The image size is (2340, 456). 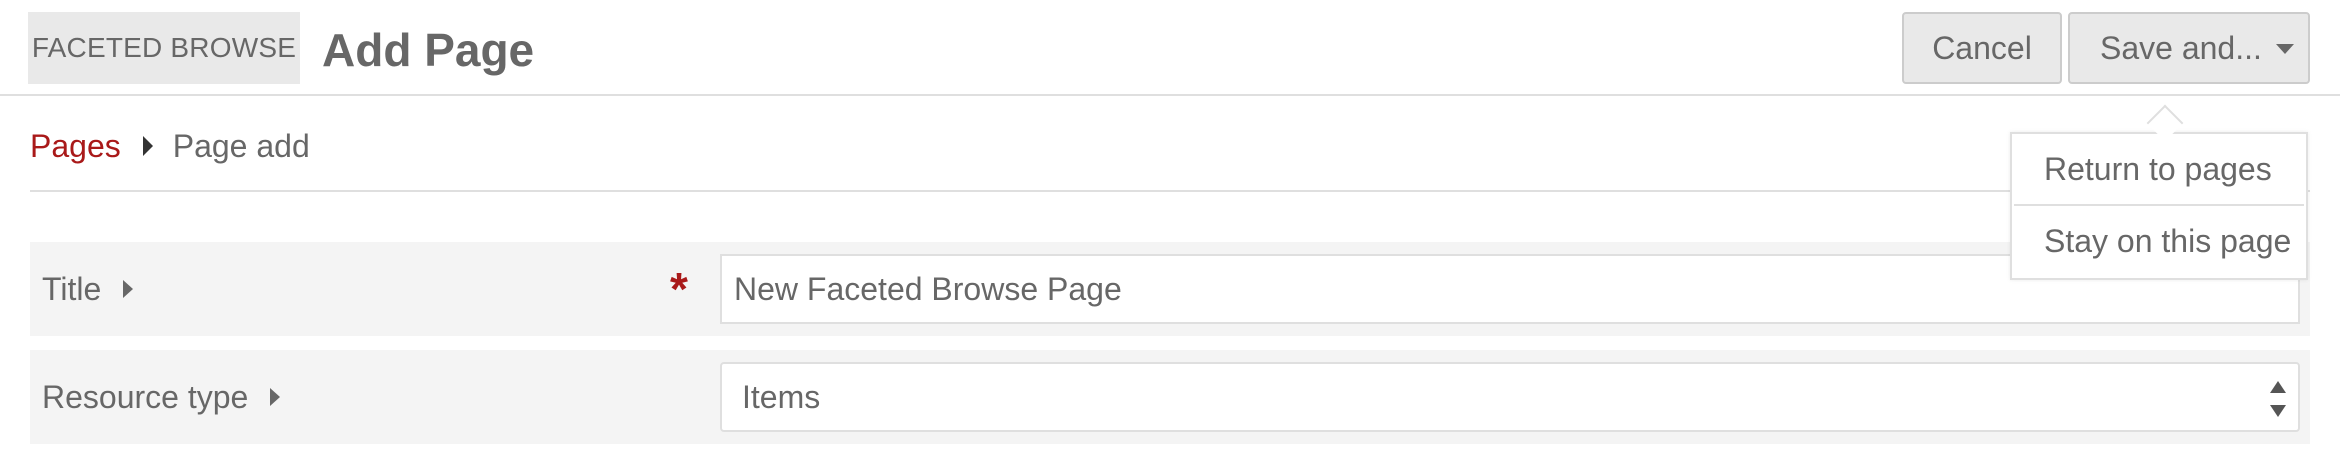 I want to click on breadcrumb-divider, so click(x=1170, y=191).